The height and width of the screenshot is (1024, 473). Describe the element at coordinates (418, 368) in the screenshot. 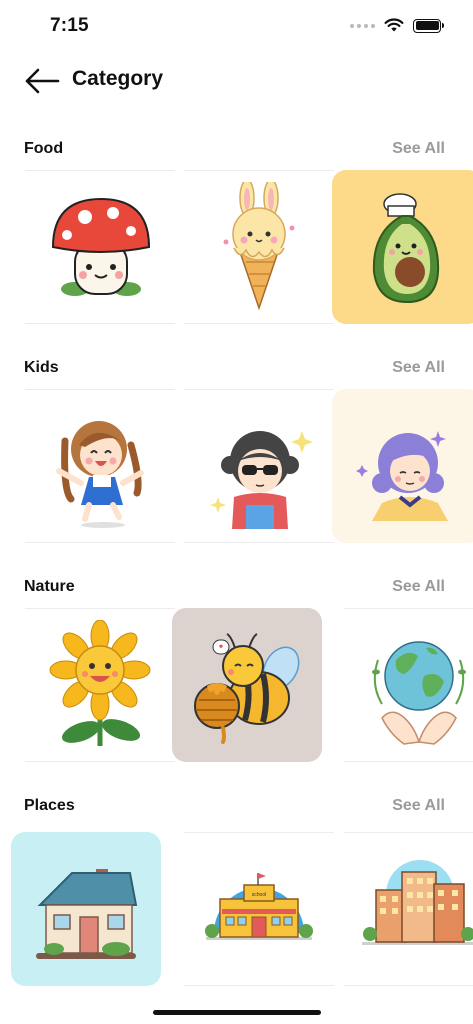

I see `see-all-kids-button: See All` at that location.